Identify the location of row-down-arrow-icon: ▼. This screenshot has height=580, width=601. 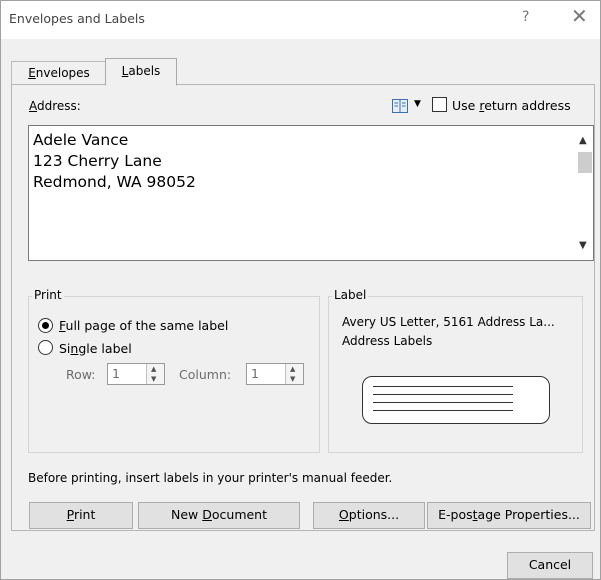
(153, 379).